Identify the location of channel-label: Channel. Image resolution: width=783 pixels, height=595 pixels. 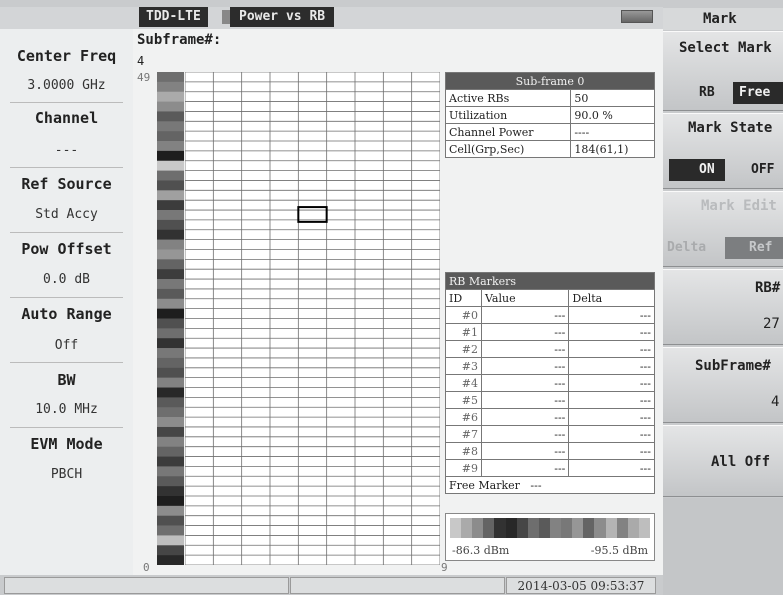
(66, 118).